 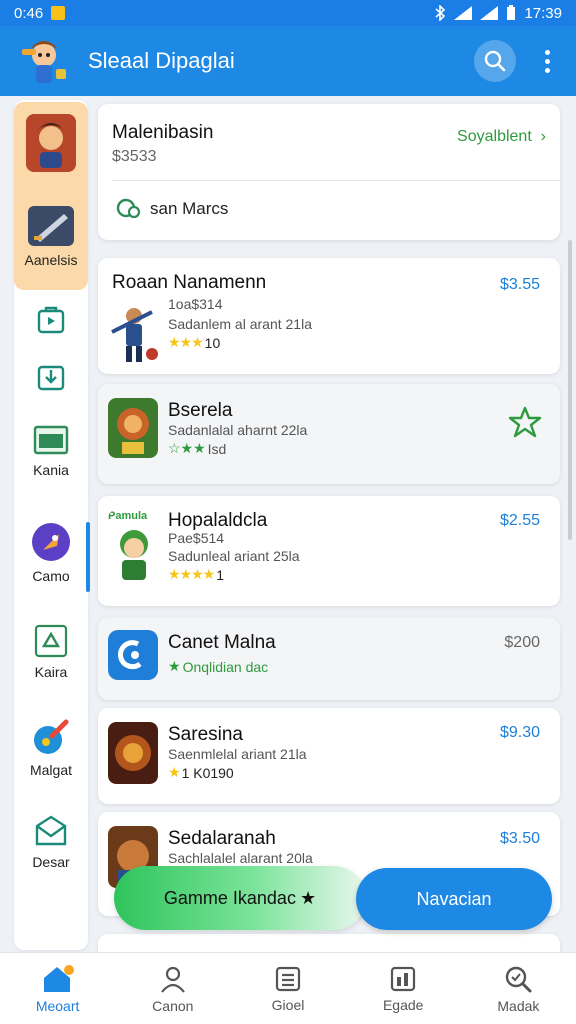 I want to click on rail-label-malgat: Malgat, so click(x=51, y=770).